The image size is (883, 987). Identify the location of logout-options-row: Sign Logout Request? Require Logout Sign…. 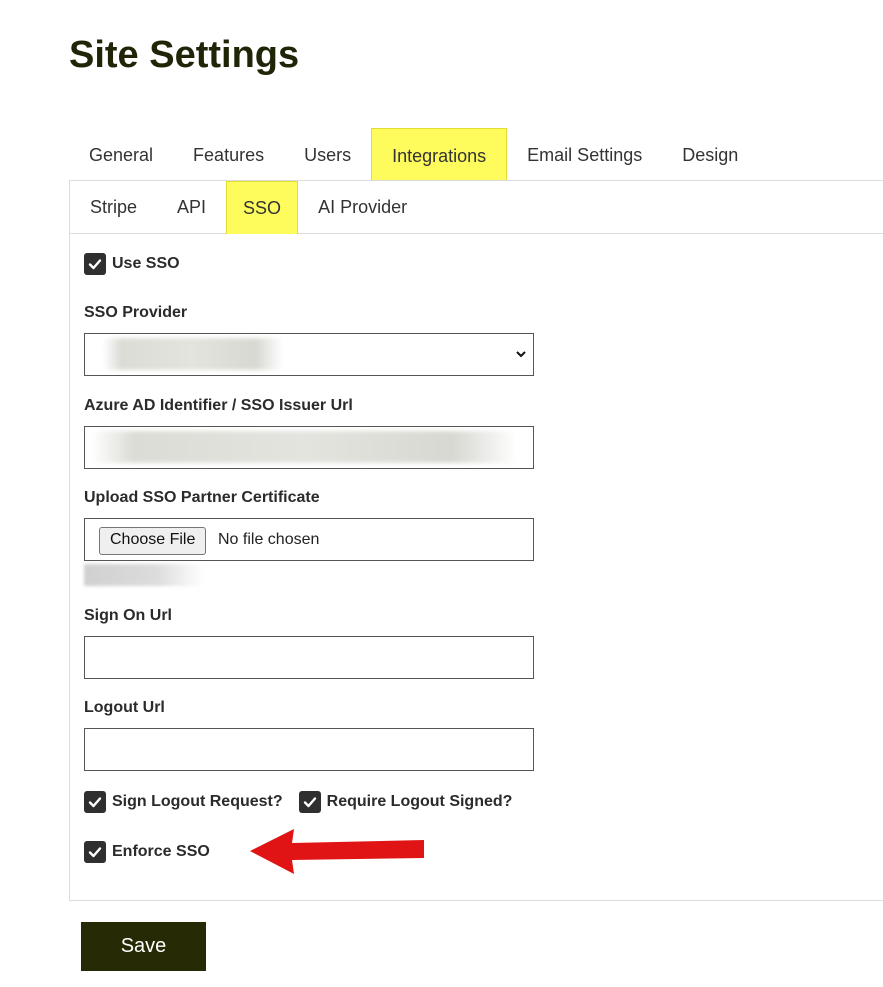
(298, 802).